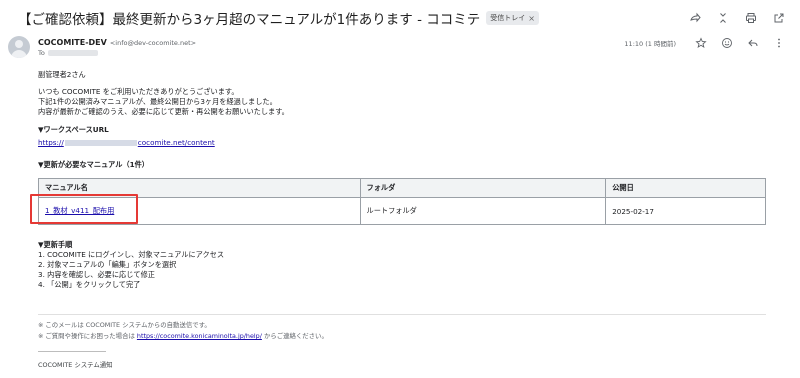  Describe the element at coordinates (779, 18) in the screenshot. I see `open-in-new-icon` at that location.